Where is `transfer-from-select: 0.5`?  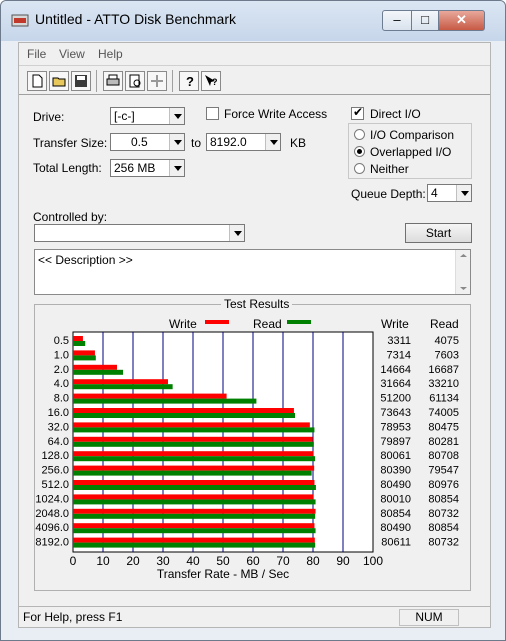
transfer-from-select: 0.5 is located at coordinates (147, 142).